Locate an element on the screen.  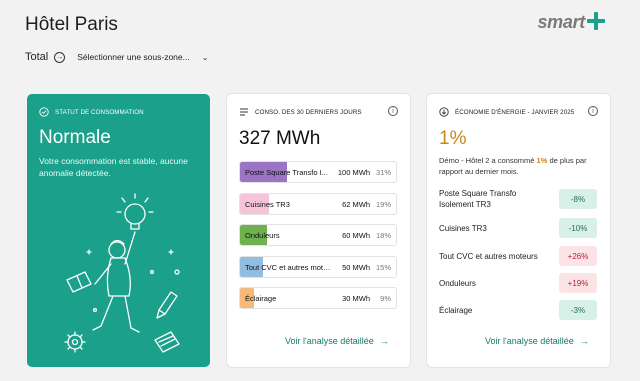
savings-badge: +26% is located at coordinates (578, 256).